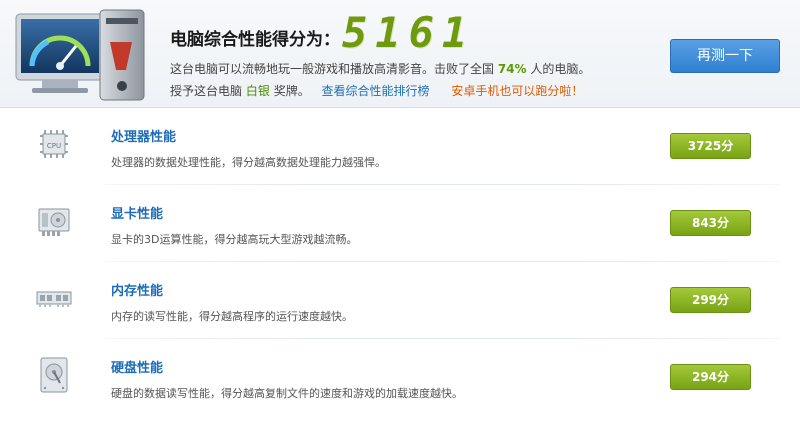  Describe the element at coordinates (137, 212) in the screenshot. I see `item-title: 显卡性能` at that location.